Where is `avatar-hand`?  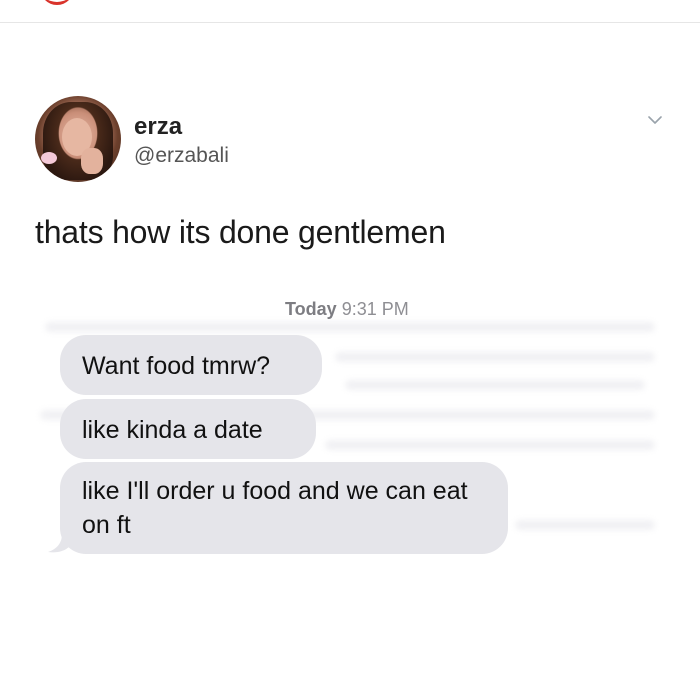
avatar-hand is located at coordinates (92, 161).